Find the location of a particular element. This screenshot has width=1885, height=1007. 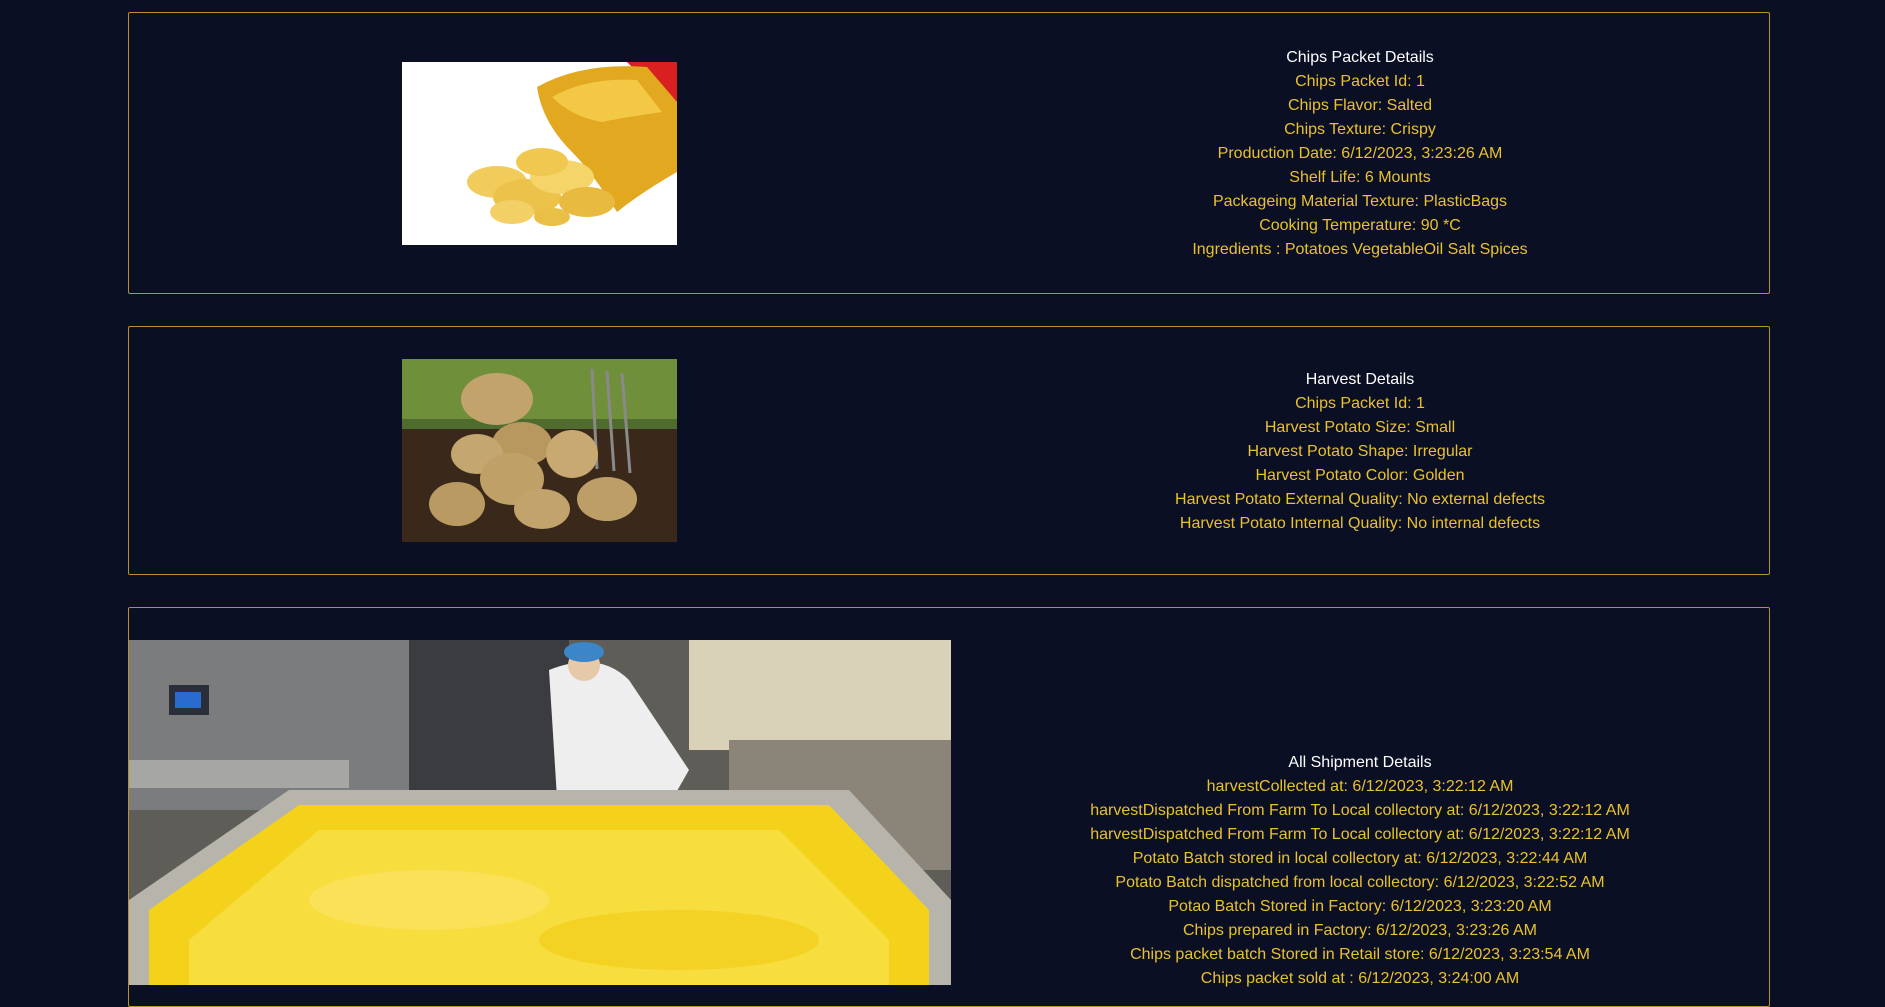

chips-packet-heading: Chips Packet Details is located at coordinates (1360, 57).